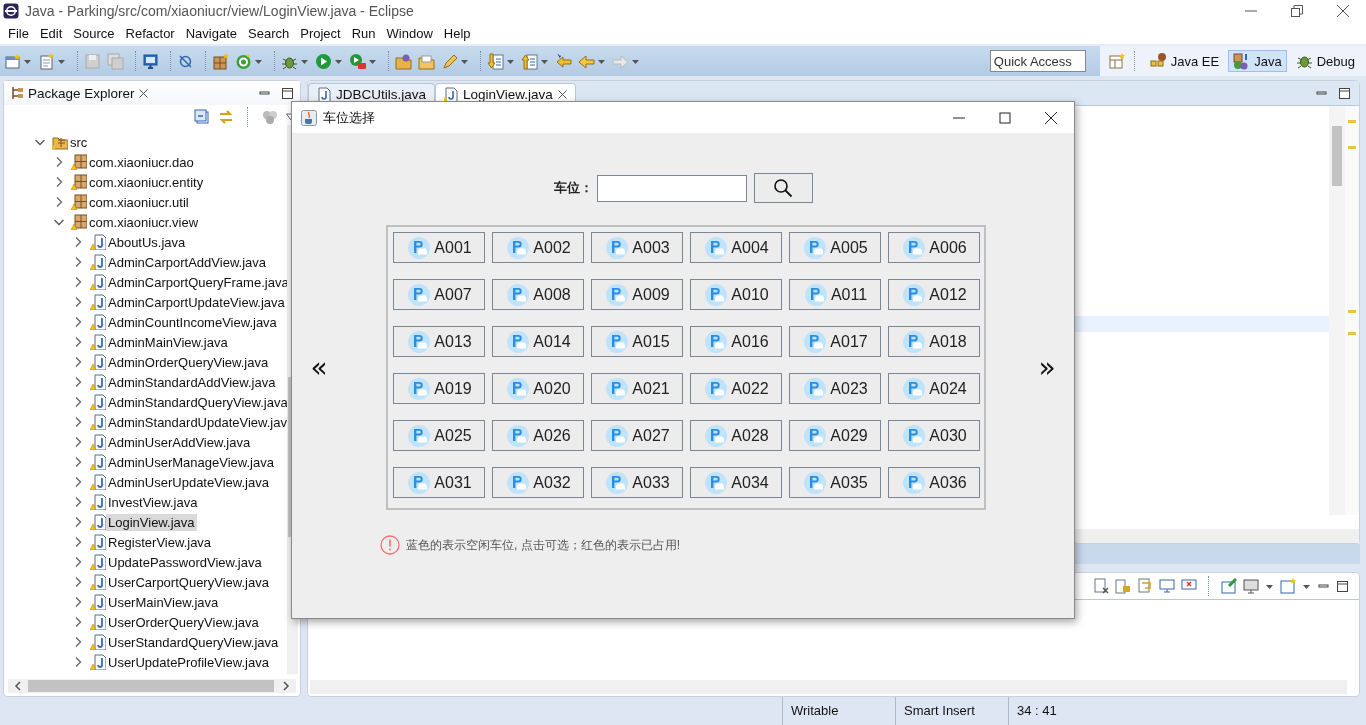 This screenshot has width=1366, height=725. What do you see at coordinates (319, 367) in the screenshot?
I see `previous-page-button: «` at bounding box center [319, 367].